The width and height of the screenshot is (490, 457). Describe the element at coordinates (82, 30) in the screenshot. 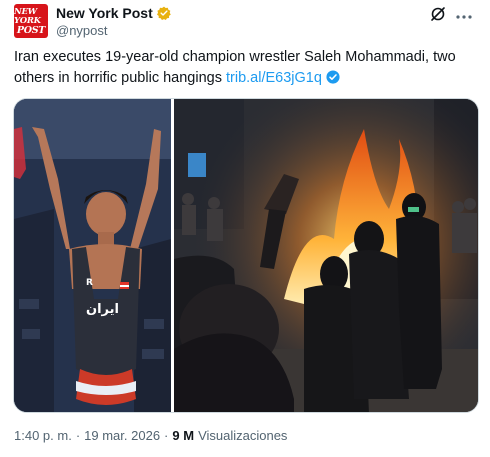

I see `handle: @nypost` at that location.